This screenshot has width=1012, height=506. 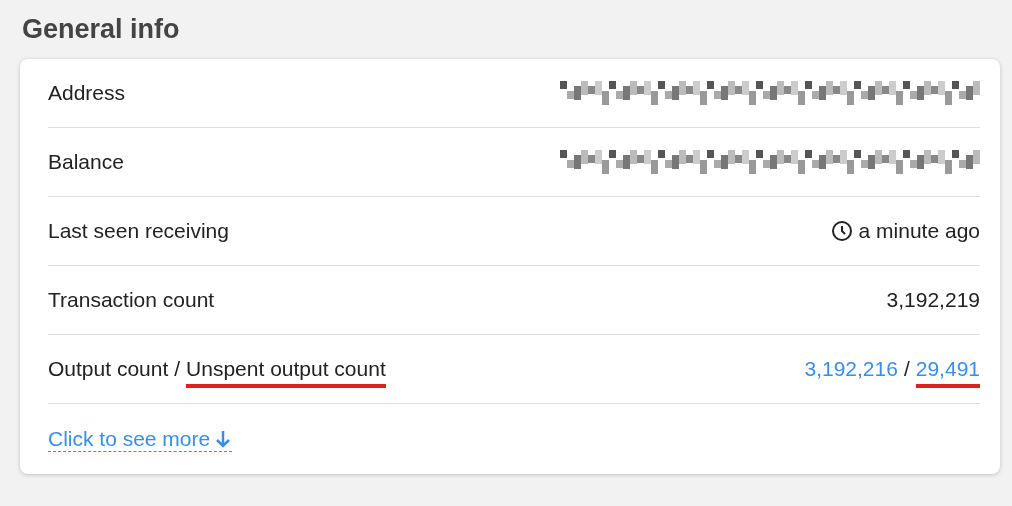 I want to click on count-link: 3,192,216, so click(x=851, y=372).